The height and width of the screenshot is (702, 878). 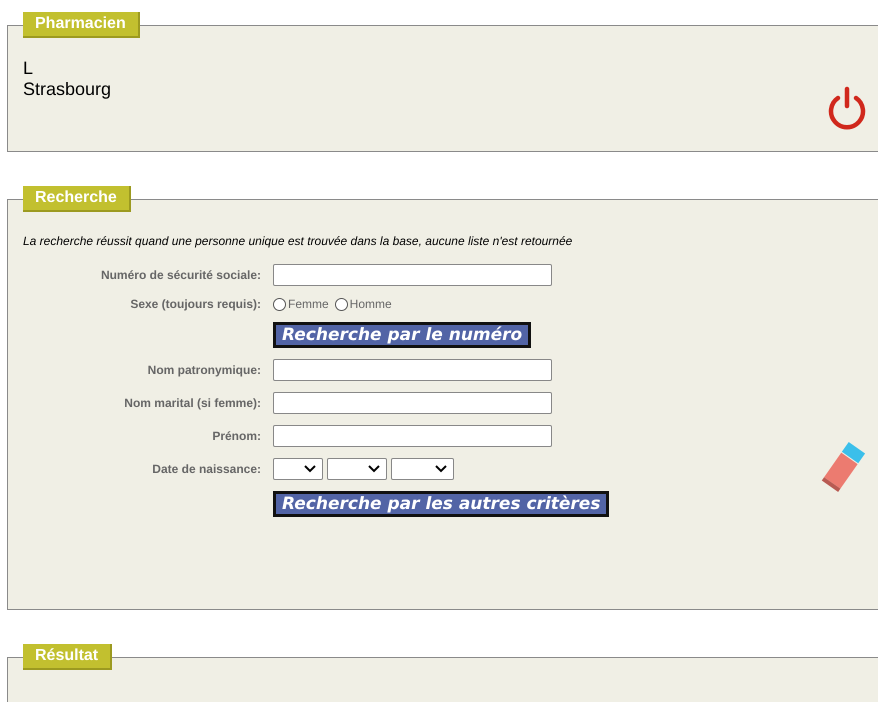 What do you see at coordinates (81, 25) in the screenshot?
I see `section-title: Pharmacien` at bounding box center [81, 25].